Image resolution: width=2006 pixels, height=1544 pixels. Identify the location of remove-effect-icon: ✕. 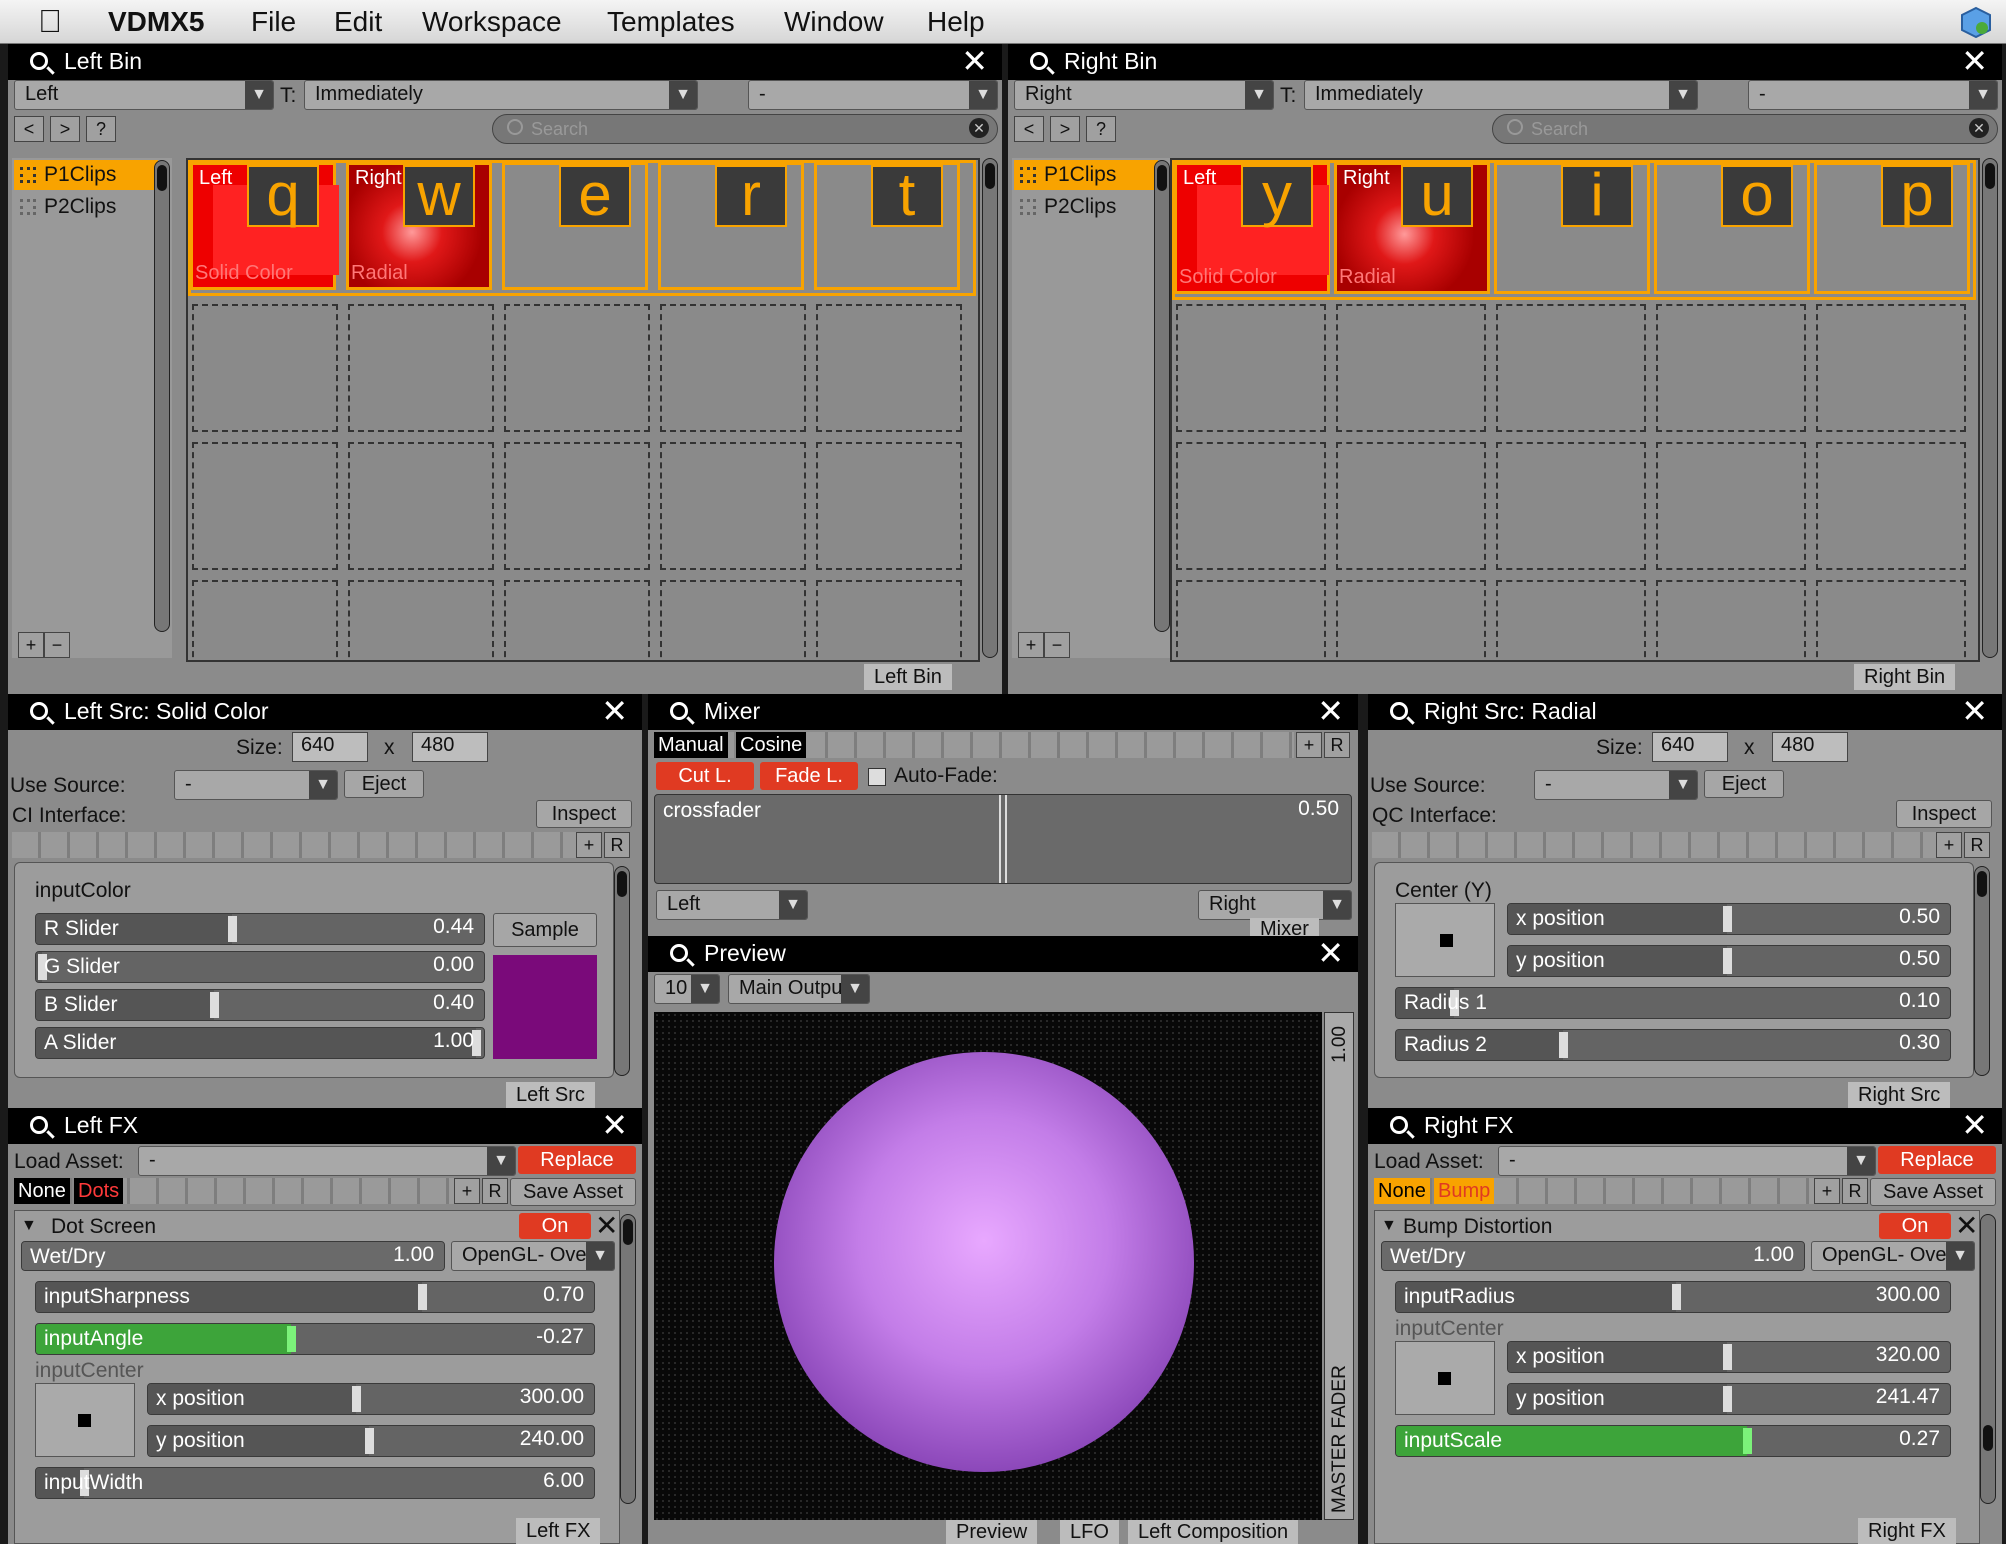
(1966, 1225).